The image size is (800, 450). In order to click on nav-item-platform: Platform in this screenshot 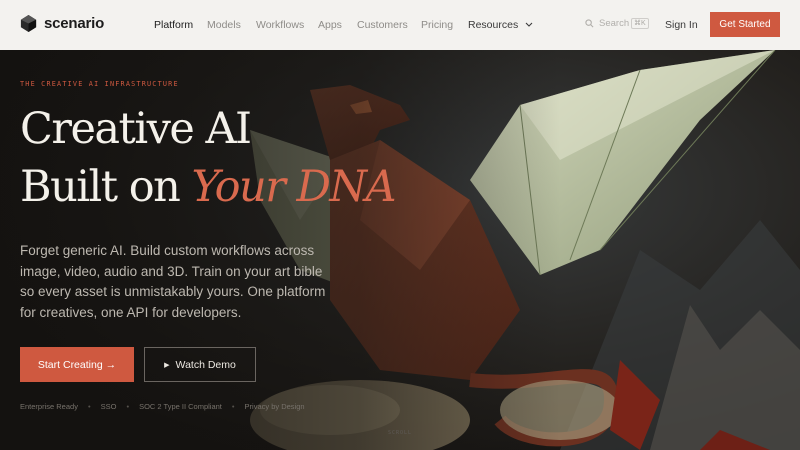, I will do `click(173, 25)`.